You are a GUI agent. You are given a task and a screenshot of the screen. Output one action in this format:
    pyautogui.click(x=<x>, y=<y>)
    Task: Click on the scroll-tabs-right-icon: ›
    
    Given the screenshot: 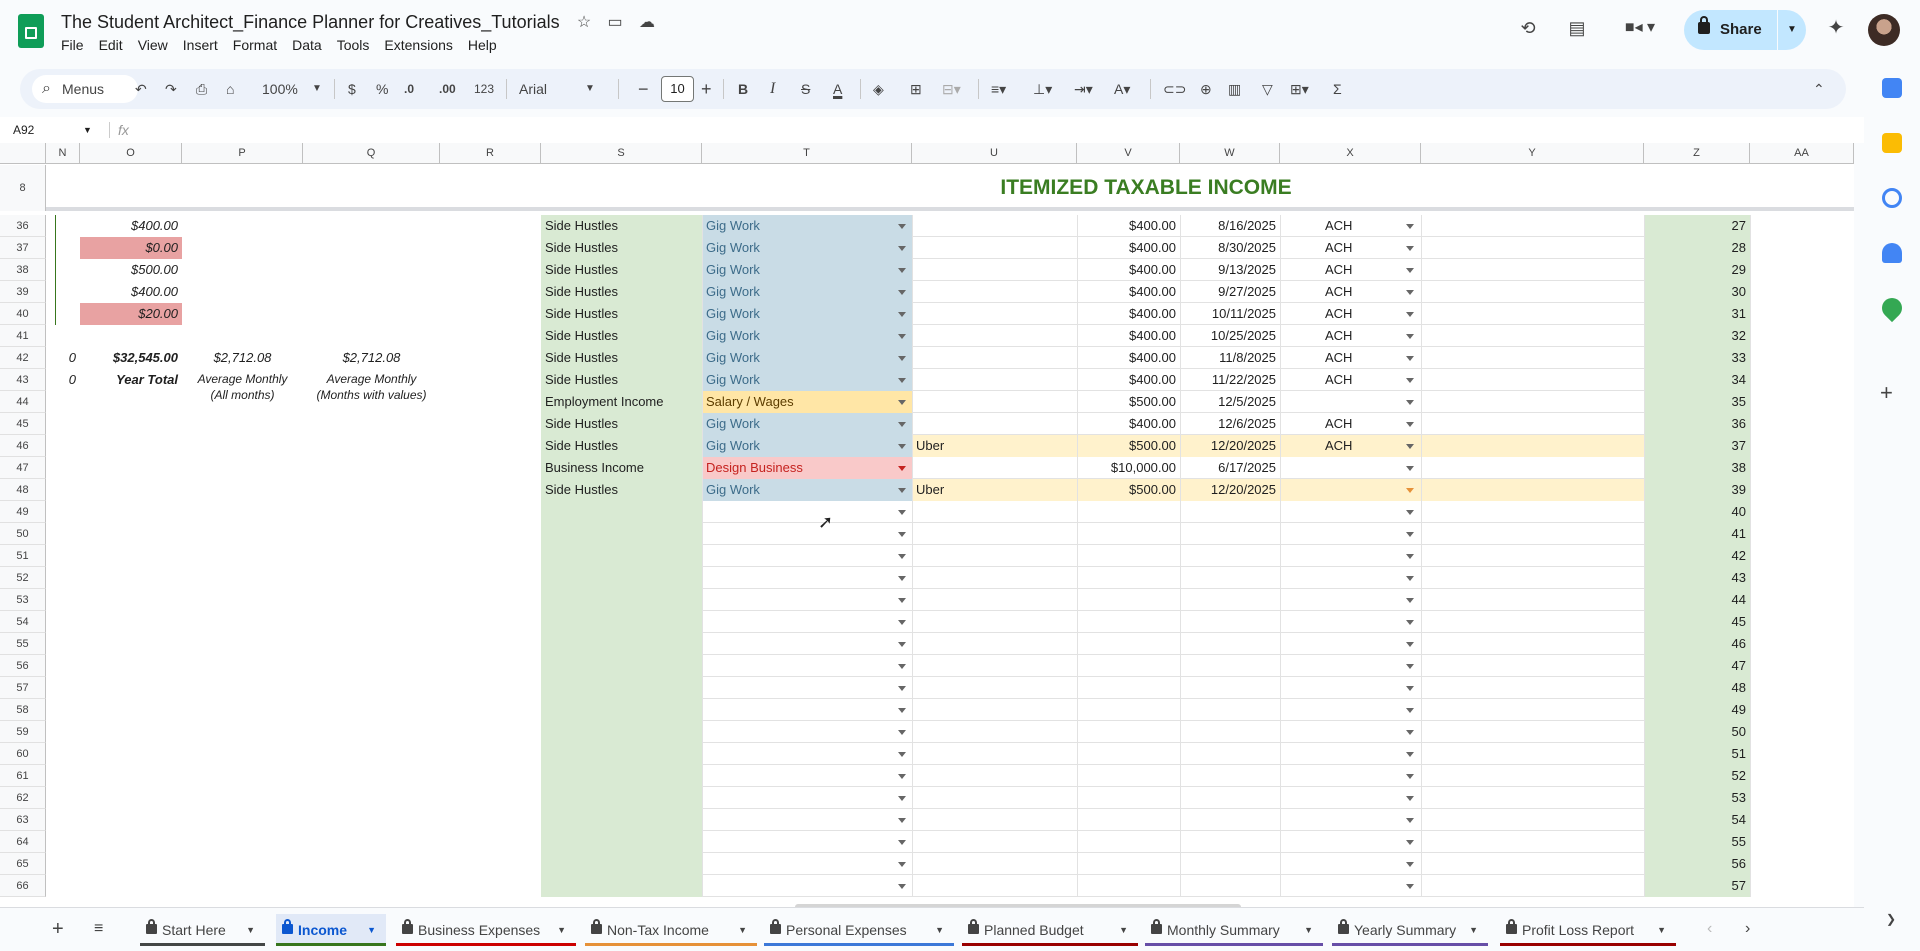 What is the action you would take?
    pyautogui.click(x=1747, y=929)
    